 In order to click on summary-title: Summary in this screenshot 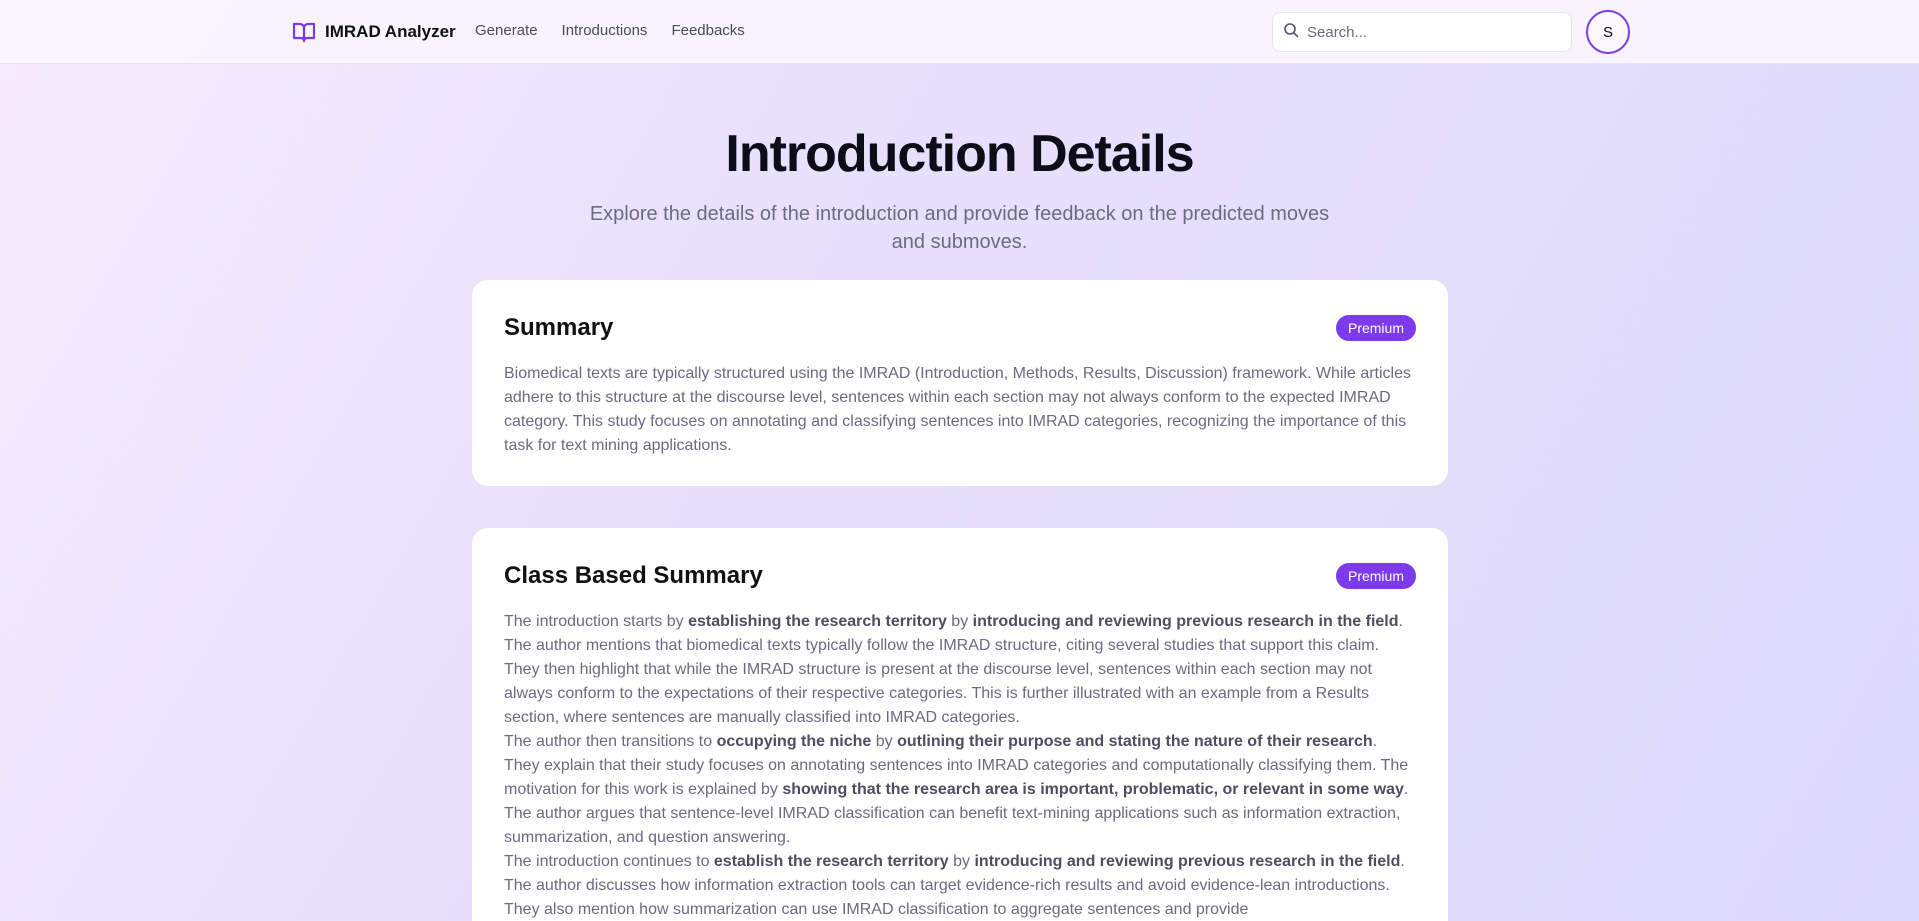, I will do `click(559, 327)`.